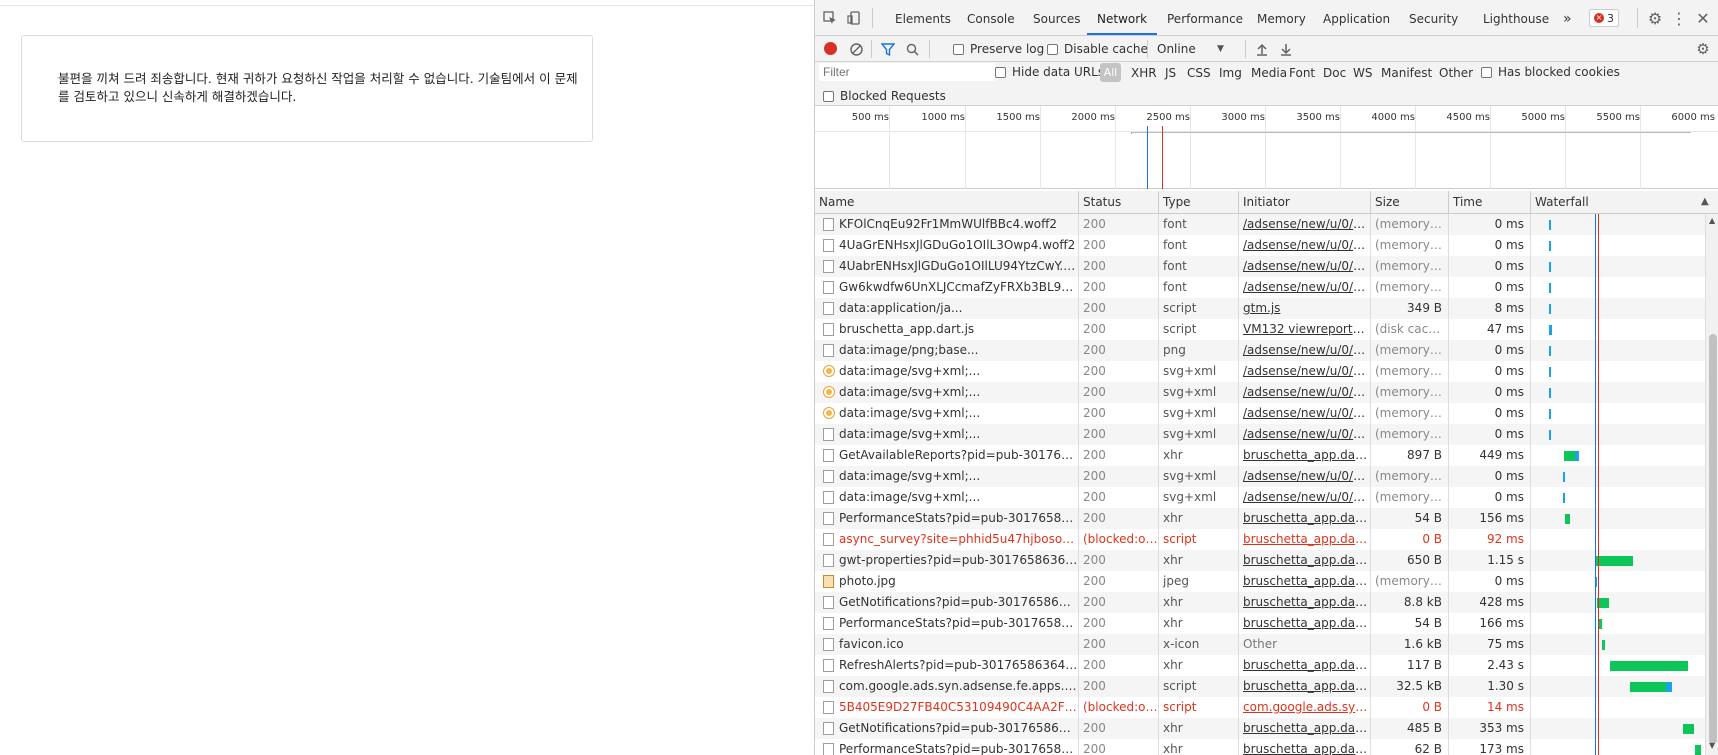  Describe the element at coordinates (1490, 202) in the screenshot. I see `column-header-time: Time` at that location.